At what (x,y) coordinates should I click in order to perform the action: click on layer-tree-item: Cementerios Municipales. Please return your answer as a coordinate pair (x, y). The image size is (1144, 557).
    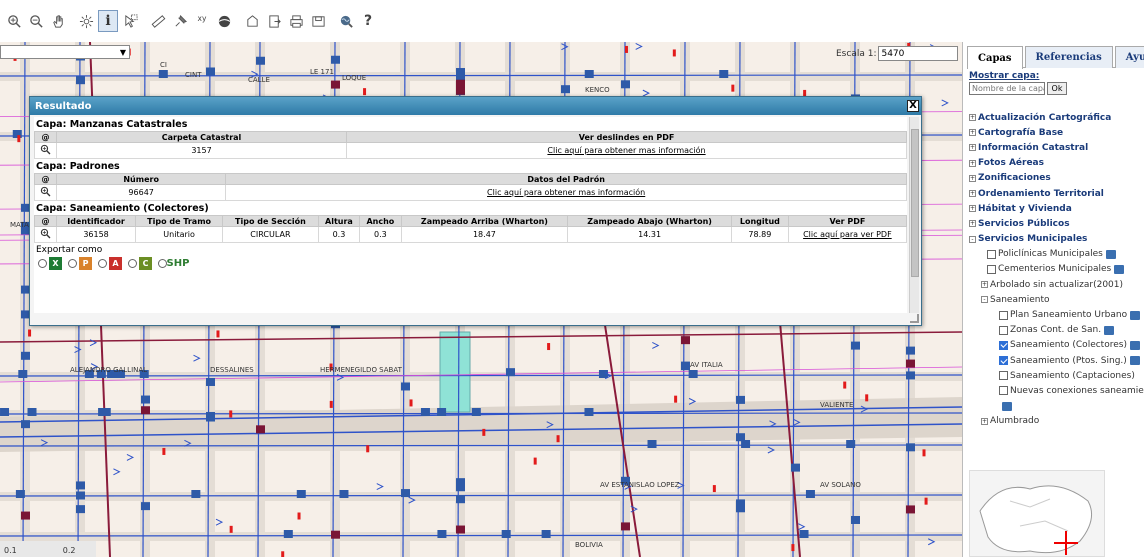
    Looking at the image, I should click on (1056, 269).